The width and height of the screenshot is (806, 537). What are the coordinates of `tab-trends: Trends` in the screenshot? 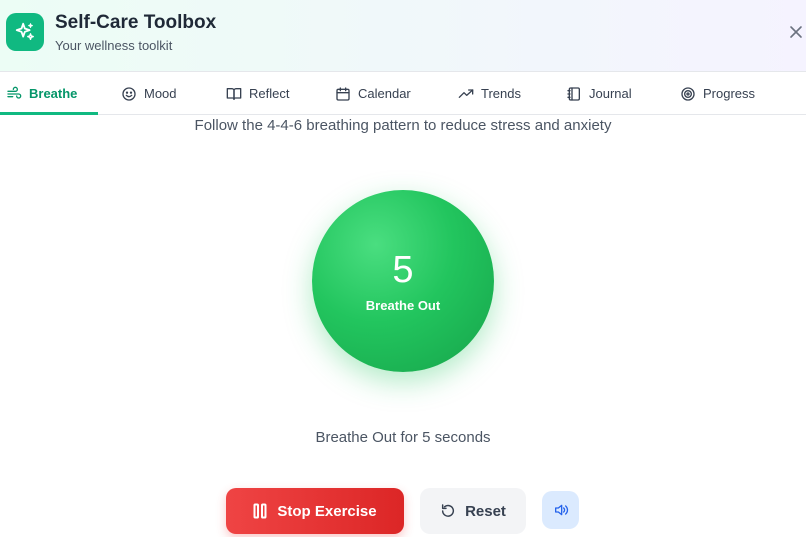 It's located at (489, 93).